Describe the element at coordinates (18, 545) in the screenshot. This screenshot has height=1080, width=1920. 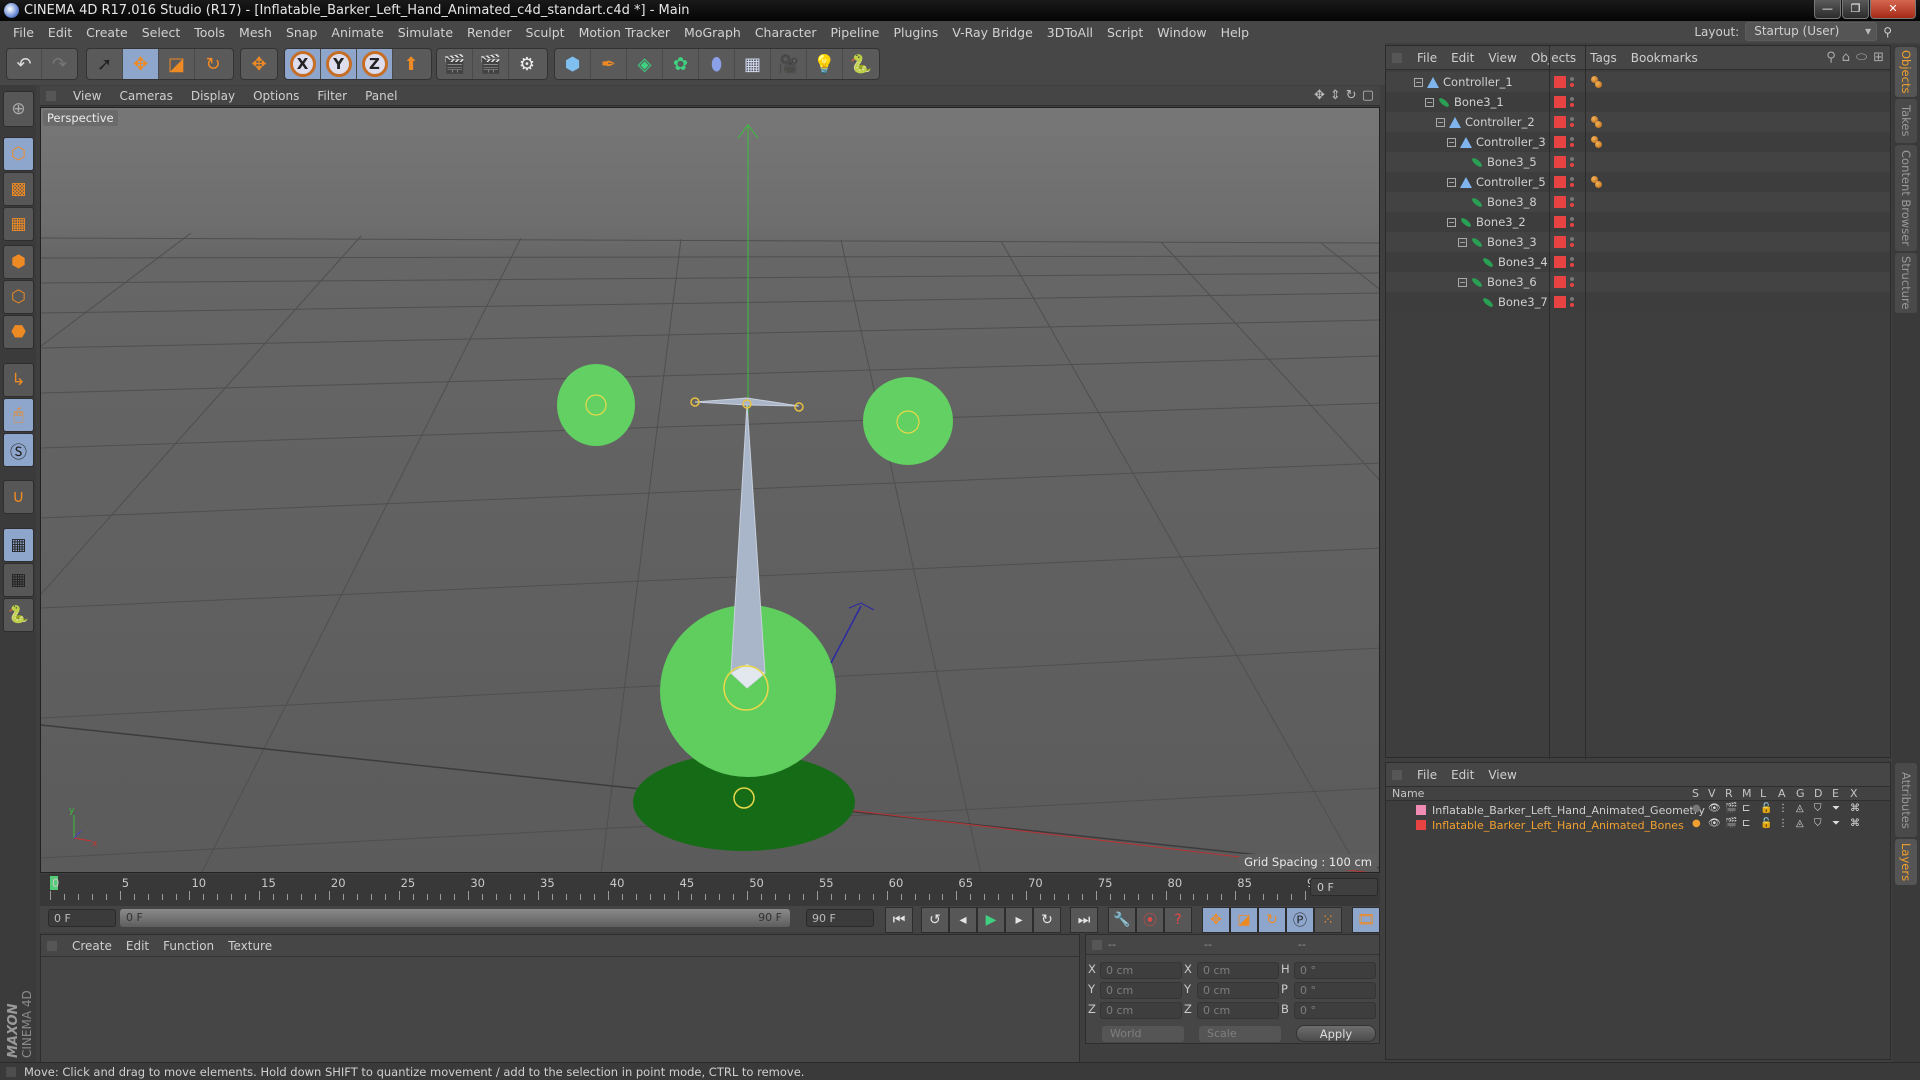
I see `workplane-lock-button: ▦` at that location.